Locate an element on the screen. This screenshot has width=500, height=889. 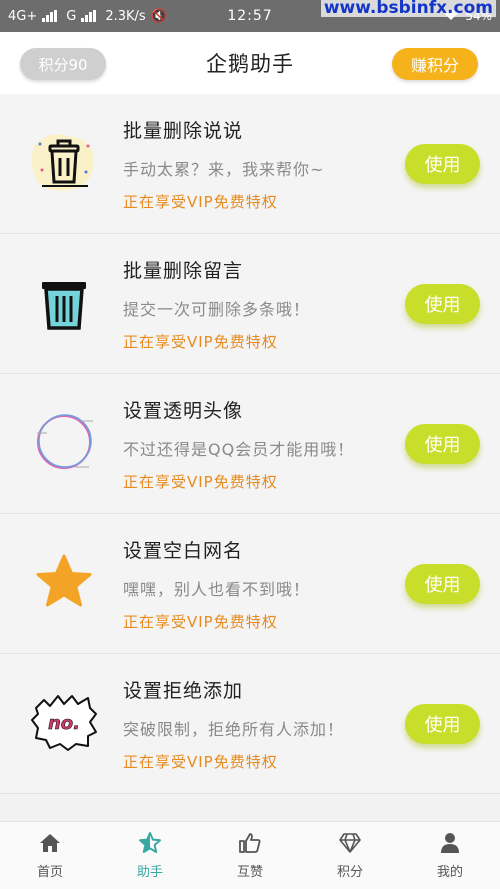
tab-mine: 我的 is located at coordinates (450, 855).